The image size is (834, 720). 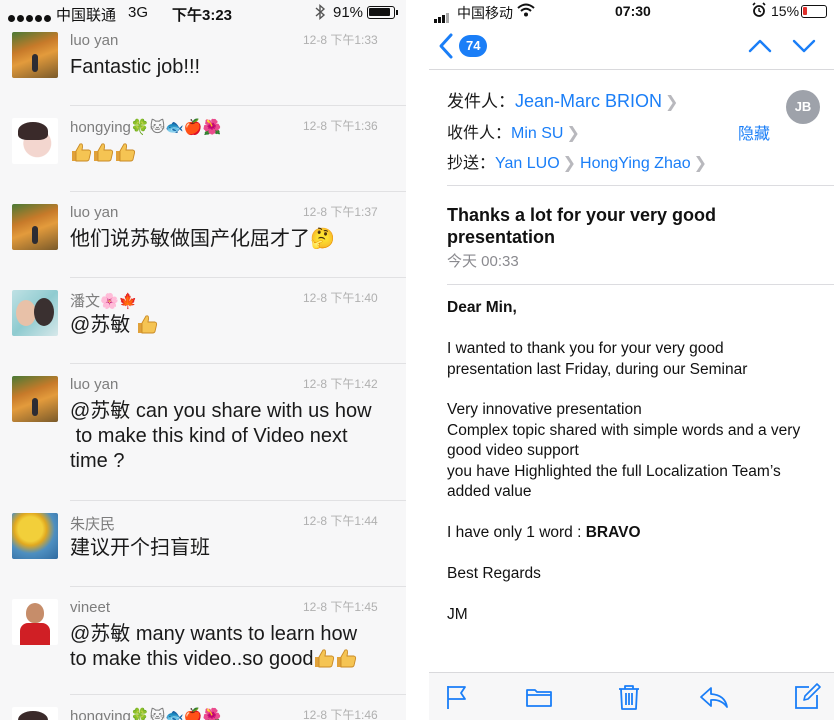 What do you see at coordinates (30, 17) in the screenshot?
I see `signal-dots-icon` at bounding box center [30, 17].